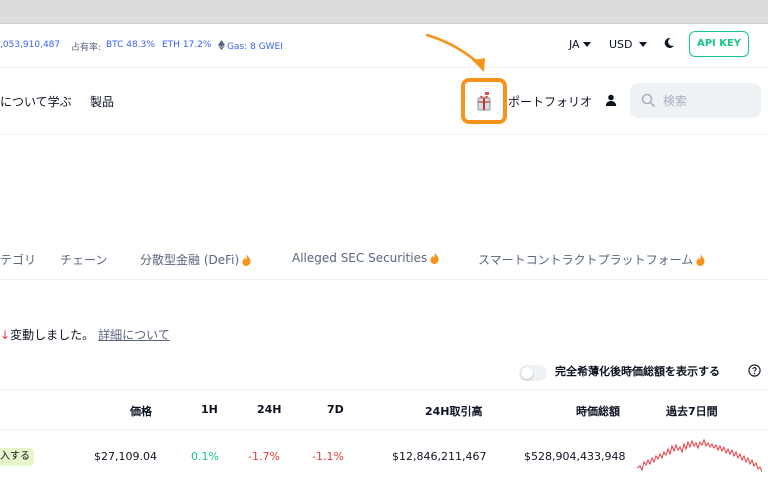 The height and width of the screenshot is (483, 768). I want to click on market-cap-cell: $528,904,433,948, so click(575, 456).